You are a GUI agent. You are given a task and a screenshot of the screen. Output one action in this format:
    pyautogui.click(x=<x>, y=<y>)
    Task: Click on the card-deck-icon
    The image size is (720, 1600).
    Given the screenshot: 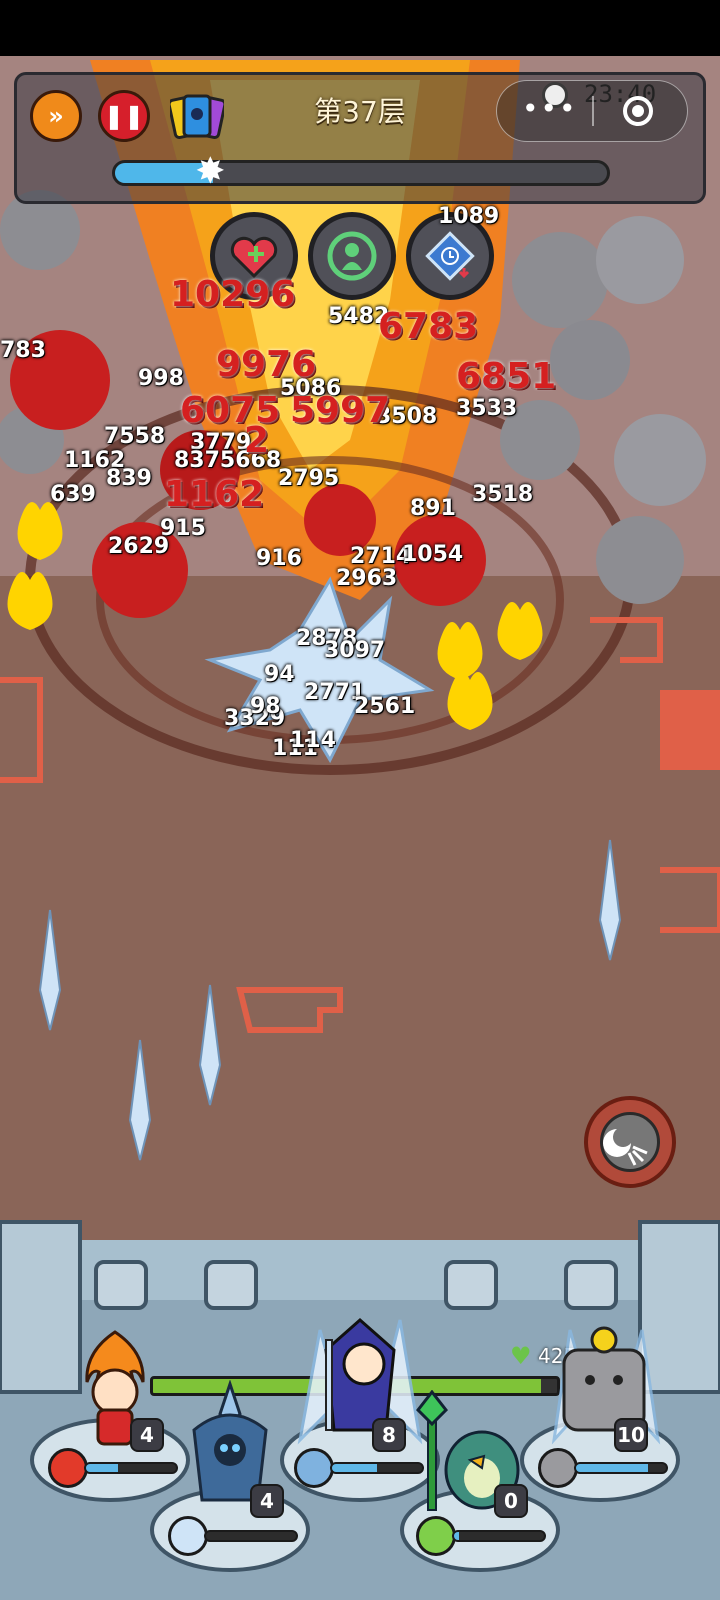 What is the action you would take?
    pyautogui.click(x=197, y=117)
    